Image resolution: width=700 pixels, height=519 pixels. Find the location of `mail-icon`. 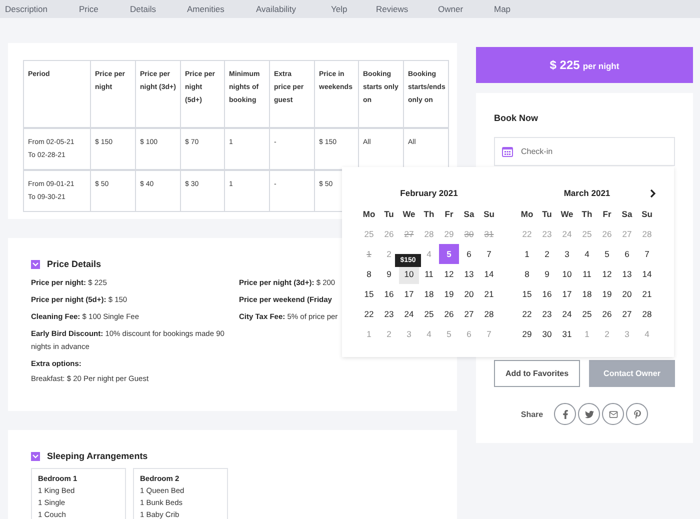

mail-icon is located at coordinates (613, 414).